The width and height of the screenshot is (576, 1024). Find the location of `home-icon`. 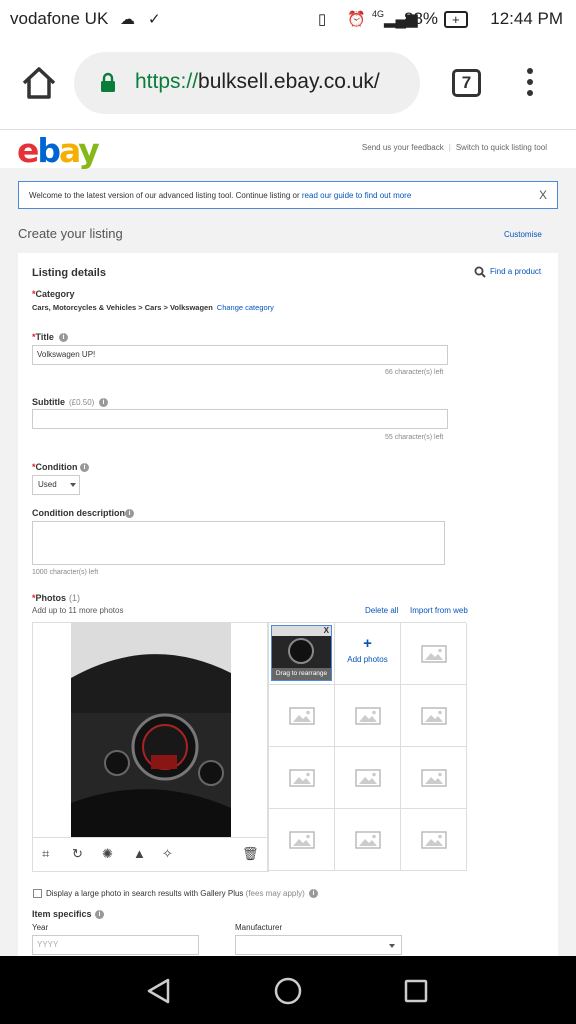

home-icon is located at coordinates (39, 83).